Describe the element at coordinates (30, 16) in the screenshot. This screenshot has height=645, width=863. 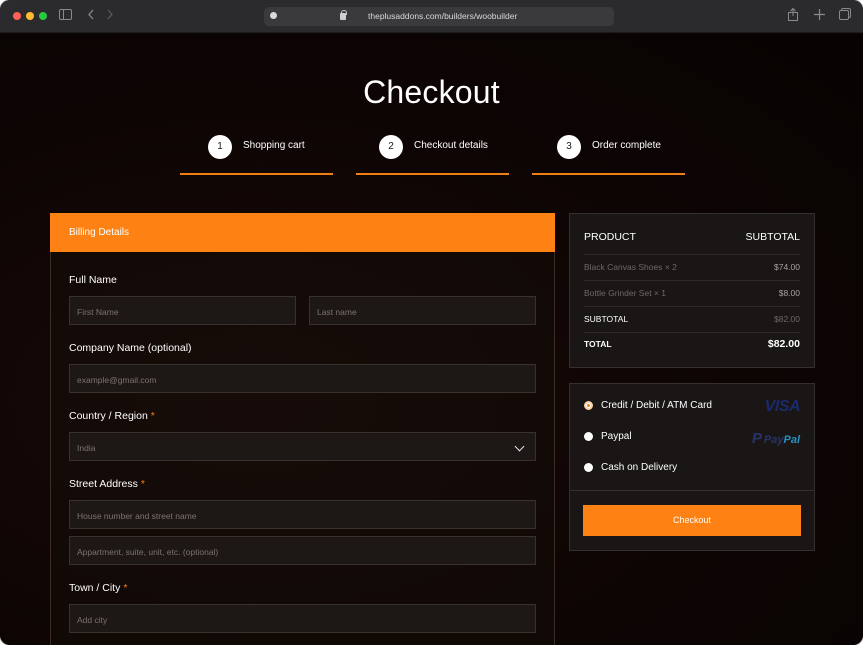
I see `minimize-window-button` at that location.